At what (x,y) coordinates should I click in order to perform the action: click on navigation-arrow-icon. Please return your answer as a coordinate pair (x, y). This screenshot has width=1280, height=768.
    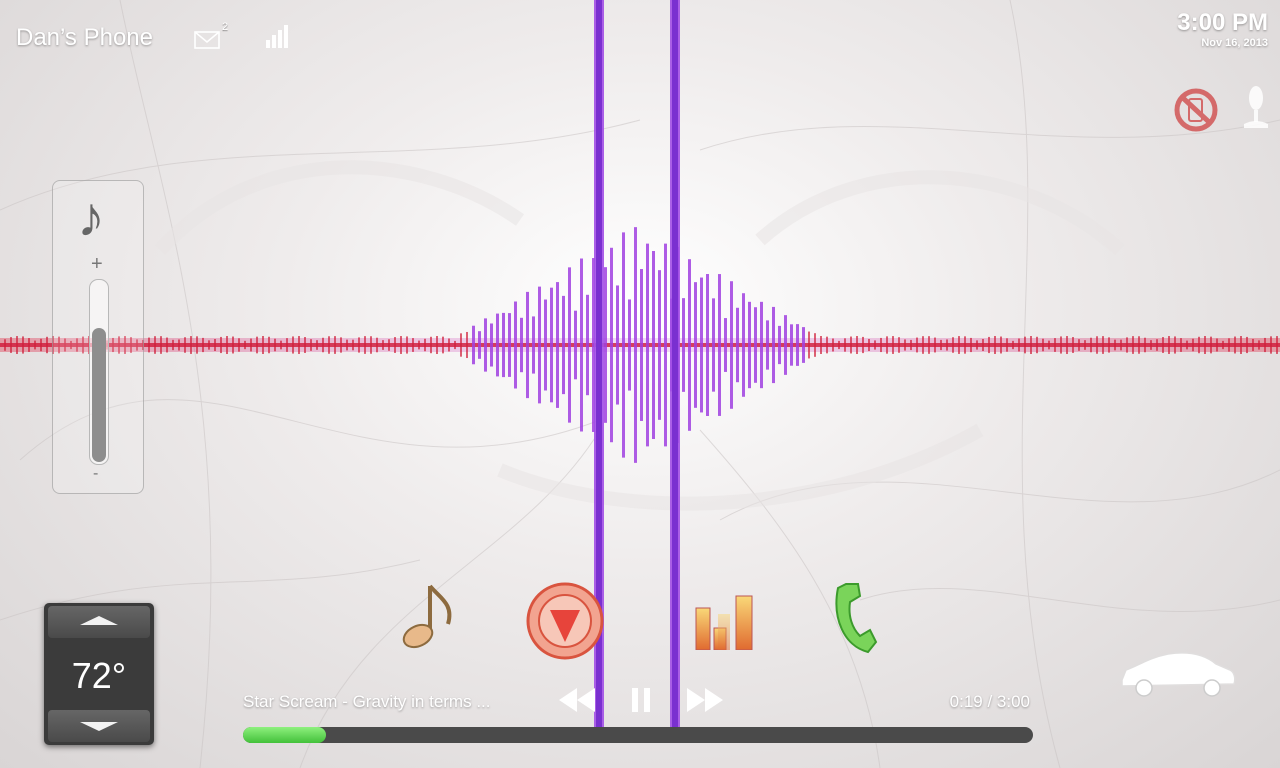
    Looking at the image, I should click on (565, 621).